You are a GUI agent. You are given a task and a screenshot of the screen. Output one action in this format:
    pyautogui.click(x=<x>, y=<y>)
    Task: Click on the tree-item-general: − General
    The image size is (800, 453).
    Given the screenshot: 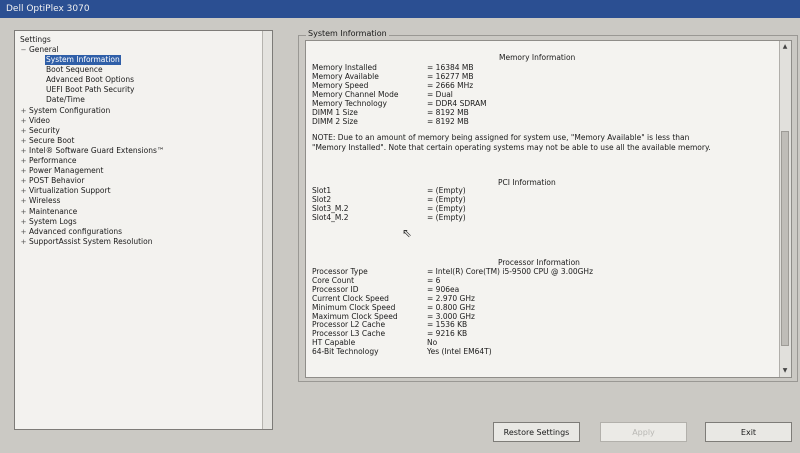 What is the action you would take?
    pyautogui.click(x=139, y=50)
    